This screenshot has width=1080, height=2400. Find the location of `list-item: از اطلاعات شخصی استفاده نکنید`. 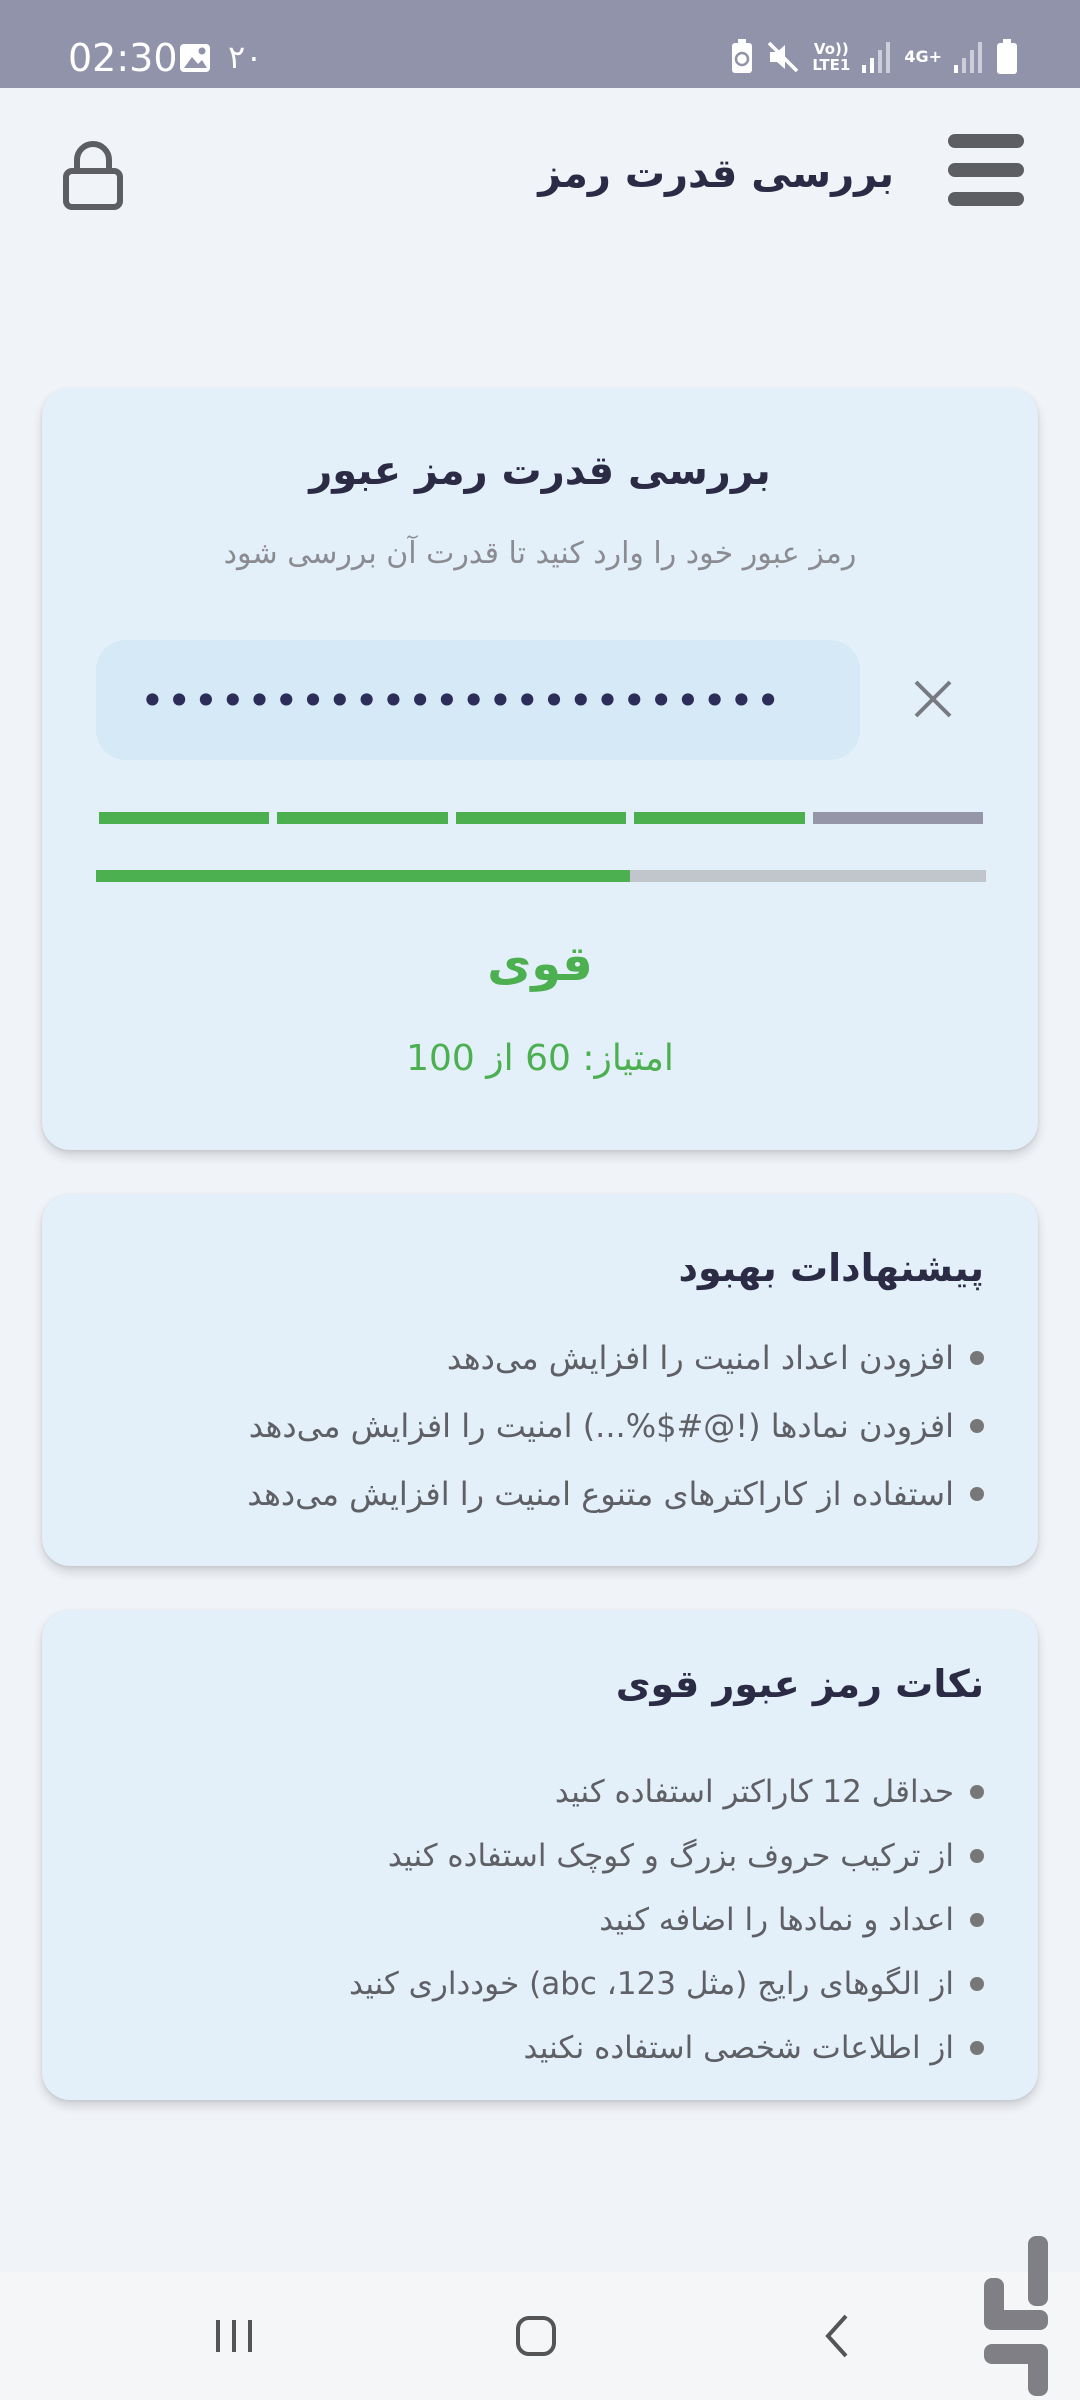

list-item: از اطلاعات شخصی استفاده نکنید is located at coordinates (533, 2048).